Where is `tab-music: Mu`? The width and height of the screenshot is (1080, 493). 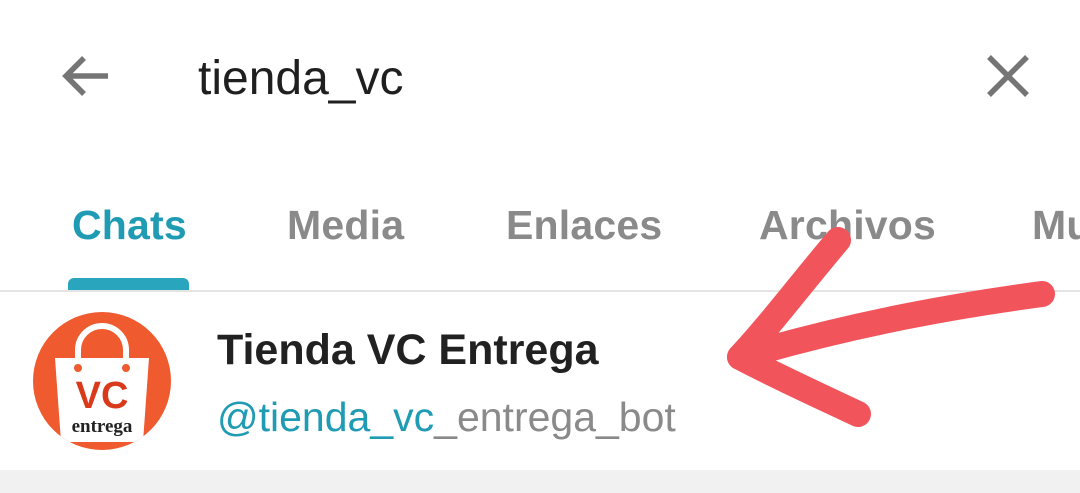 tab-music: Mu is located at coordinates (1056, 225).